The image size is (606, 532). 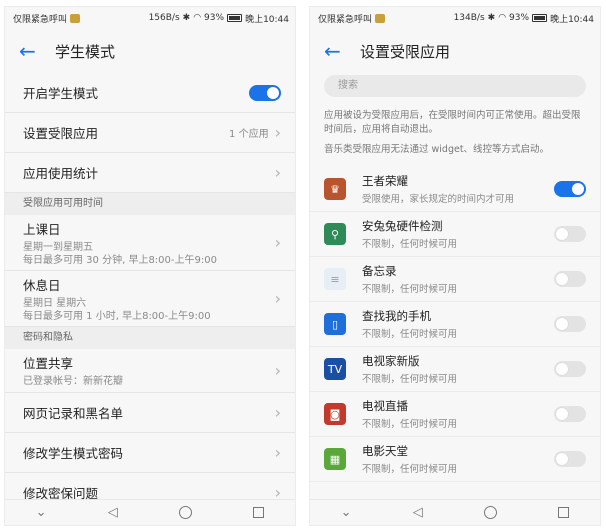 What do you see at coordinates (455, 18) in the screenshot?
I see `status-bar: 仅限紧急呼叫 134B/s ✱ ◠ 93% 晚上10:44` at bounding box center [455, 18].